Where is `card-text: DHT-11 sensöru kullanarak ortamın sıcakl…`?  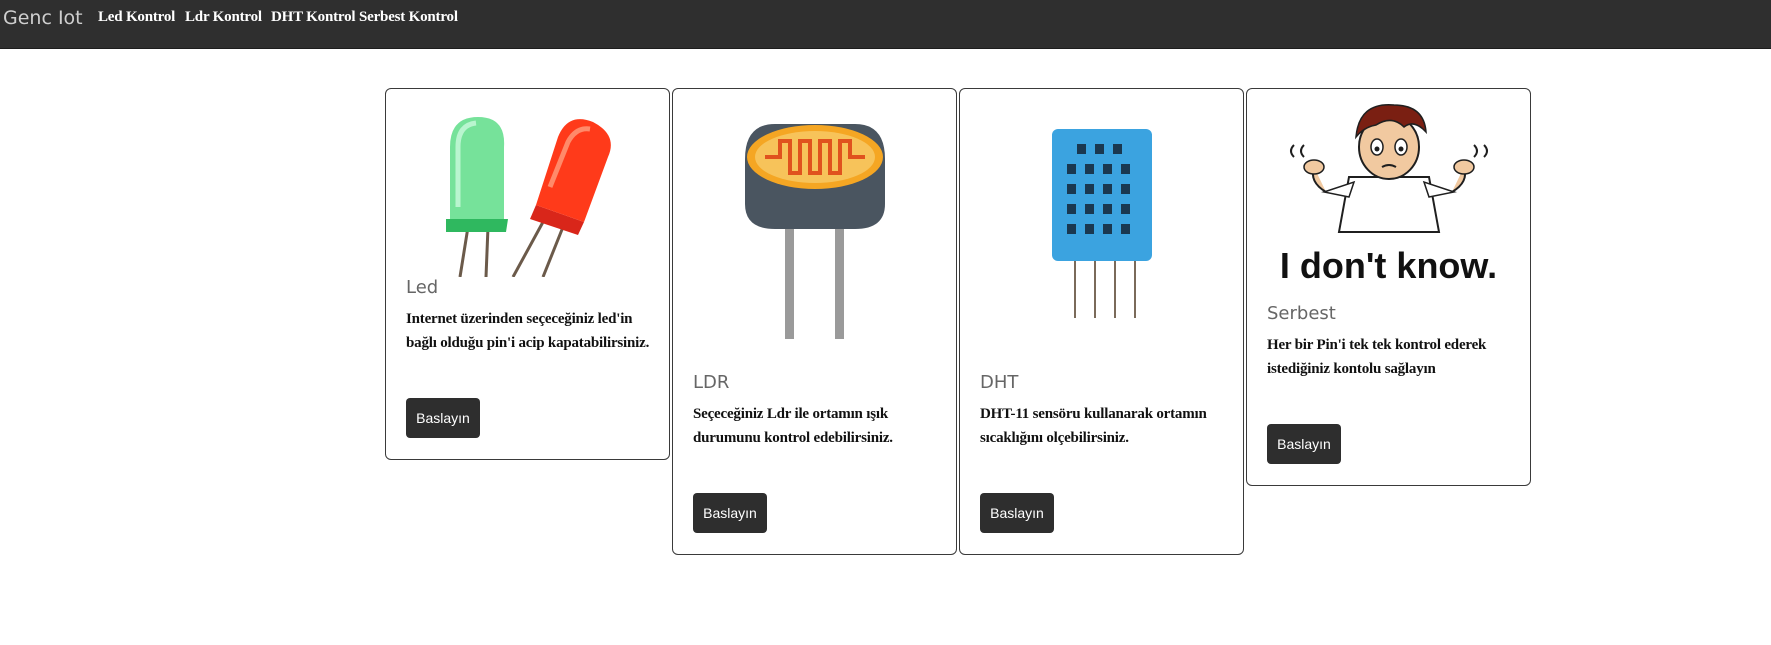 card-text: DHT-11 sensöru kullanarak ortamın sıcakl… is located at coordinates (1093, 426).